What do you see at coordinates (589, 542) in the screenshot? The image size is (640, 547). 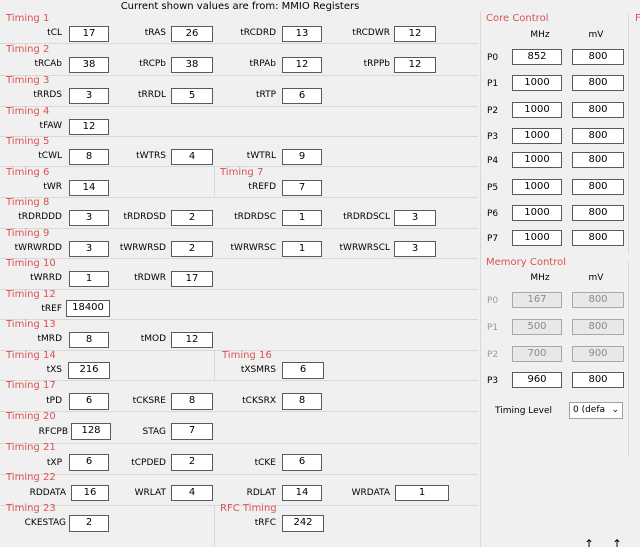 I see `arrow-icon: ↥` at bounding box center [589, 542].